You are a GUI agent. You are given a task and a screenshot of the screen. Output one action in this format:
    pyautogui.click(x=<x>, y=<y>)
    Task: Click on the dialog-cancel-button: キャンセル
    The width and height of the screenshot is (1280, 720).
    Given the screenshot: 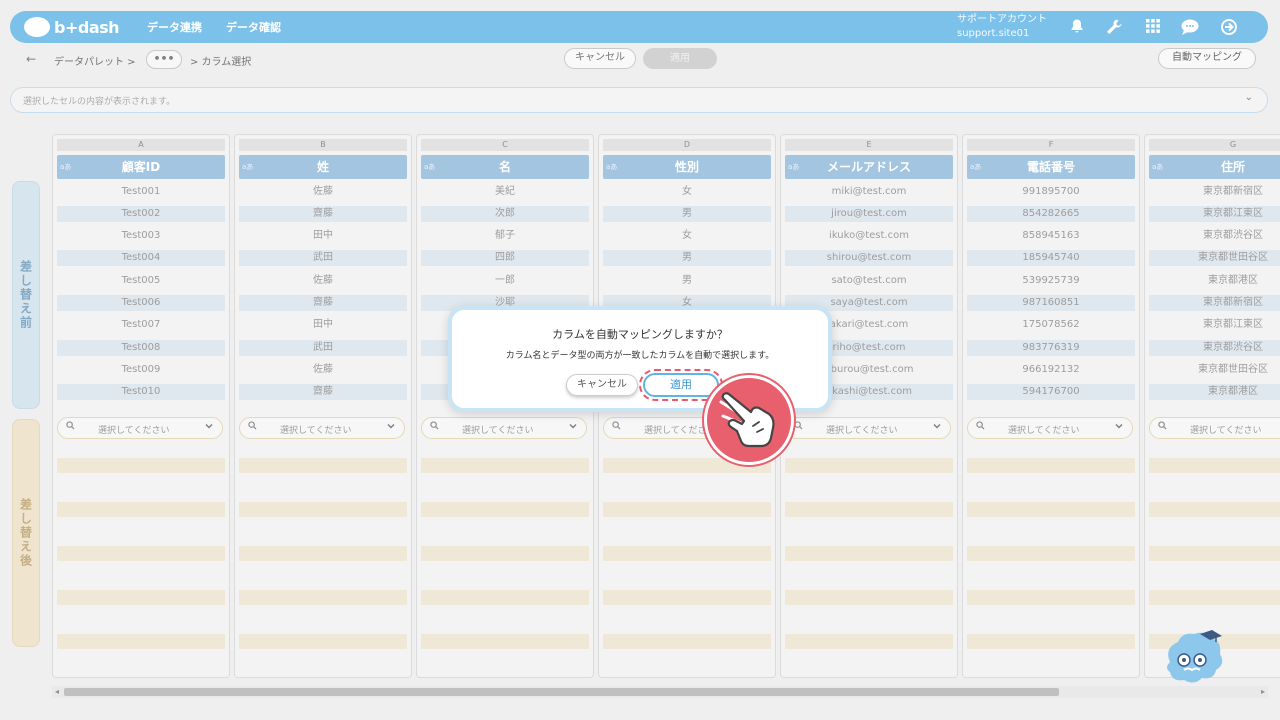 What is the action you would take?
    pyautogui.click(x=602, y=385)
    